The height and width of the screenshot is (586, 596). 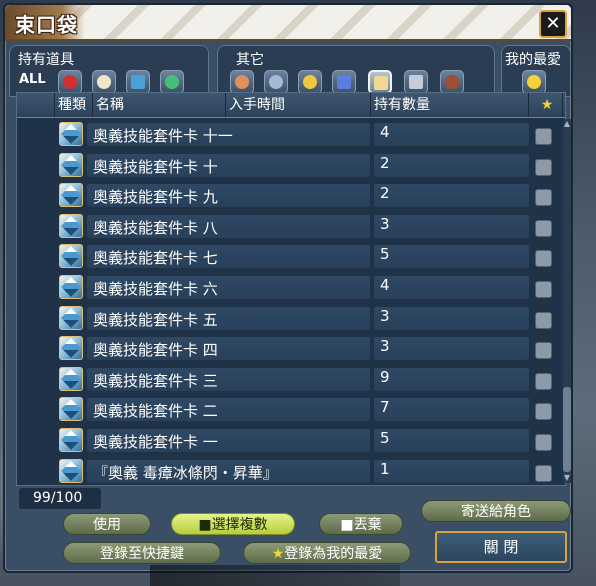 What do you see at coordinates (107, 524) in the screenshot?
I see `use-button: 使用` at bounding box center [107, 524].